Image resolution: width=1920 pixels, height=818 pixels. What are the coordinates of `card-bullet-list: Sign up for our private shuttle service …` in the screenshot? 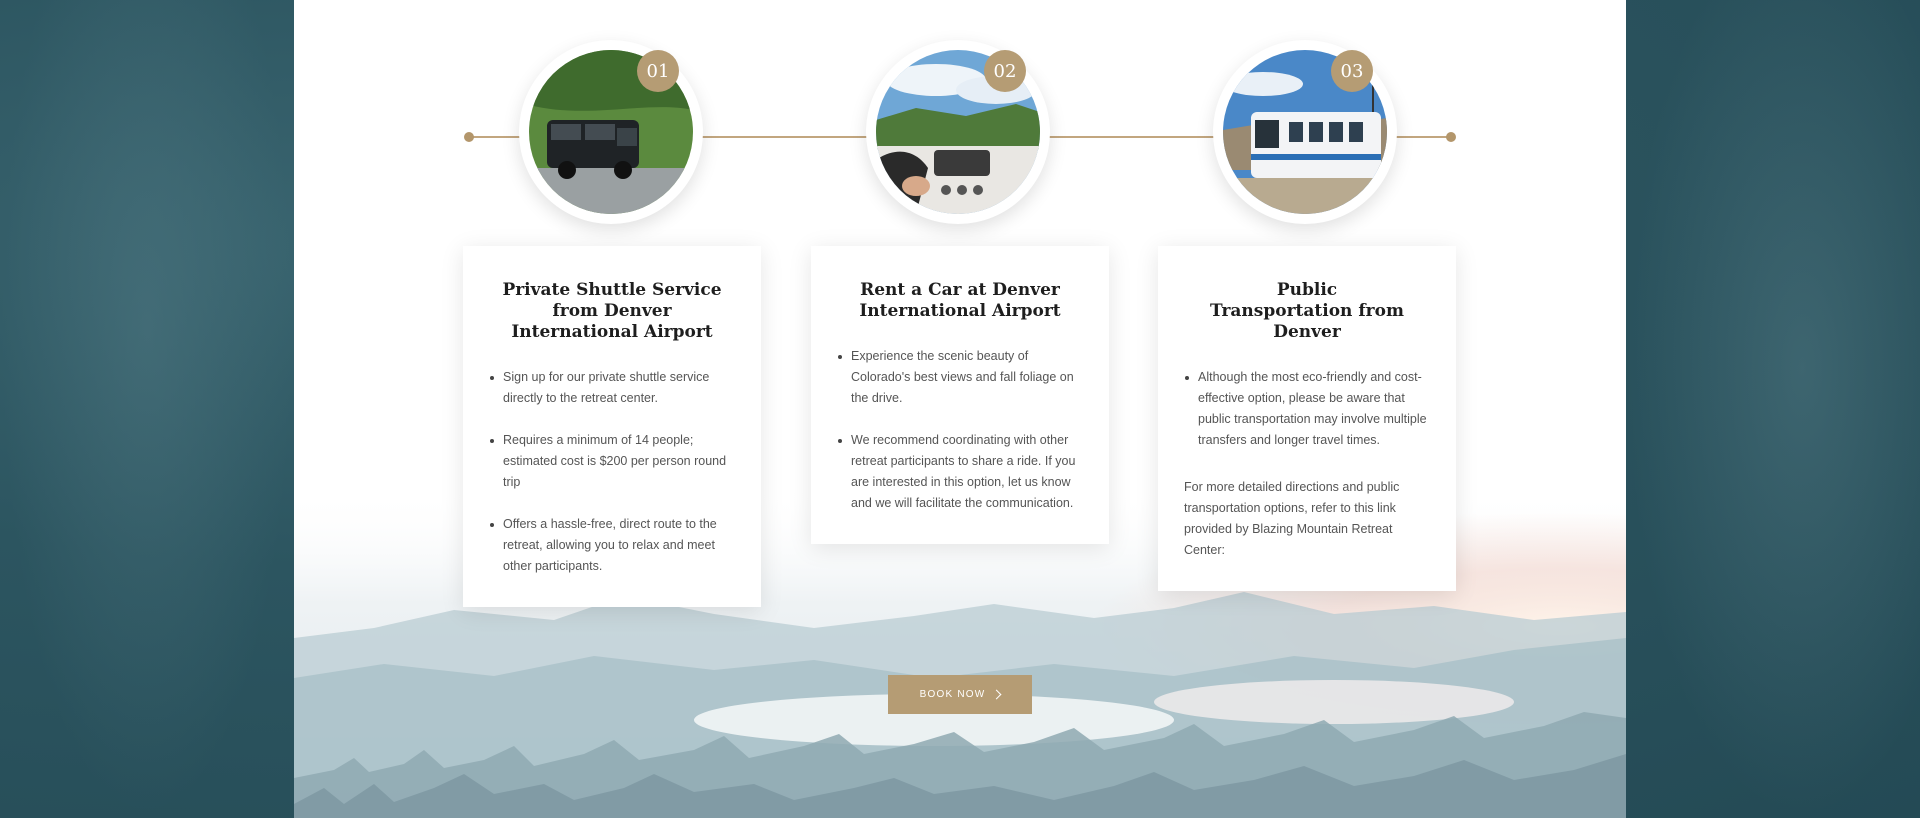 It's located at (612, 472).